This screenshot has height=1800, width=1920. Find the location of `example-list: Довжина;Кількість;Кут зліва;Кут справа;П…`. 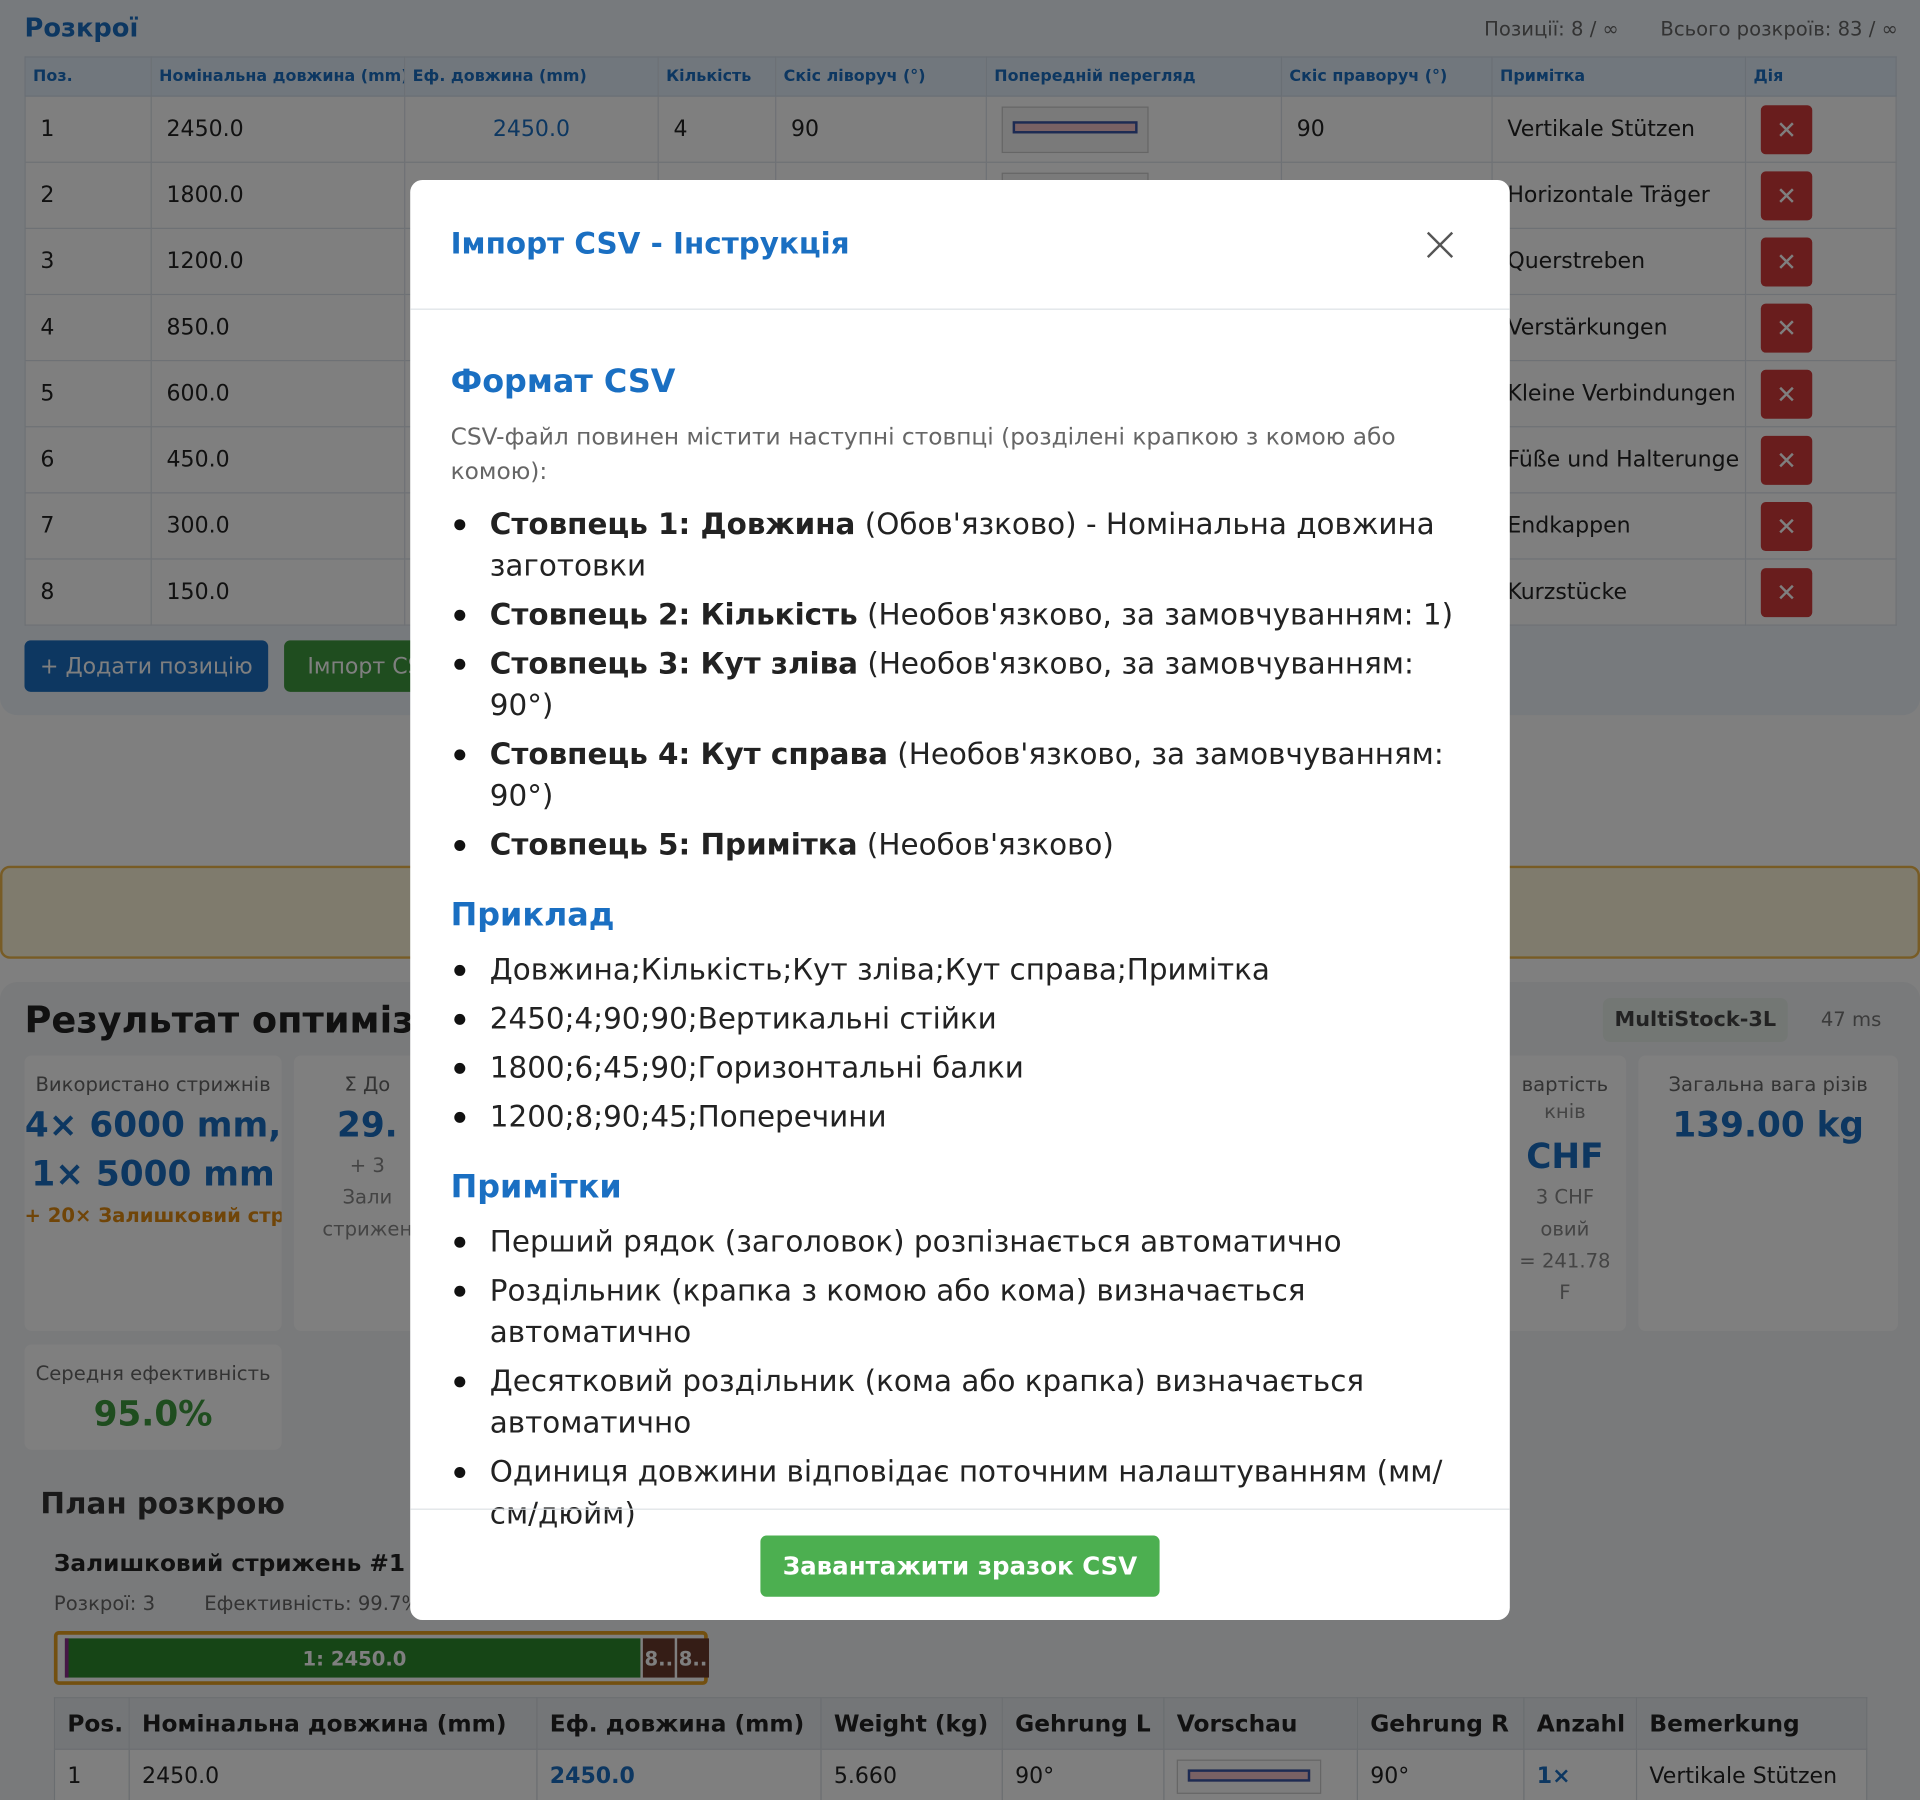

example-list: Довжина;Кількість;Кут зліва;Кут справа;П… is located at coordinates (965, 1043).